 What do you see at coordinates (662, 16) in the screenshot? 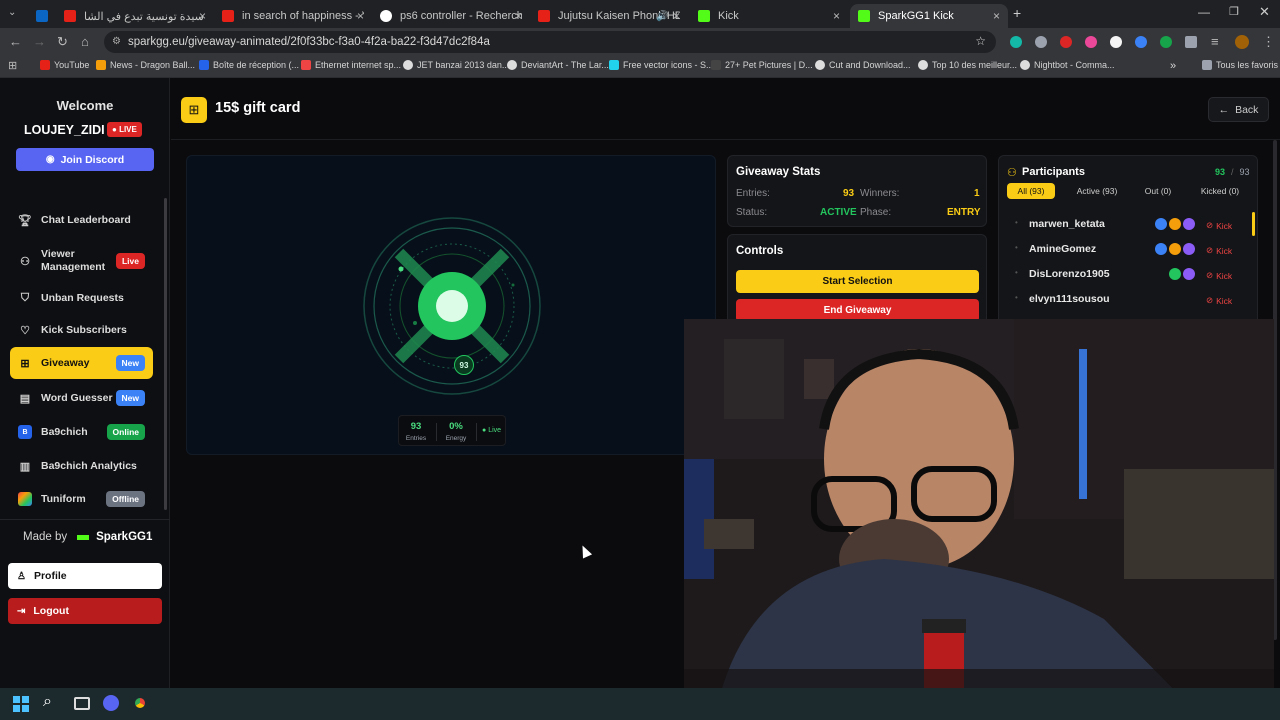
I see `speaker-icon: 🔊` at bounding box center [662, 16].